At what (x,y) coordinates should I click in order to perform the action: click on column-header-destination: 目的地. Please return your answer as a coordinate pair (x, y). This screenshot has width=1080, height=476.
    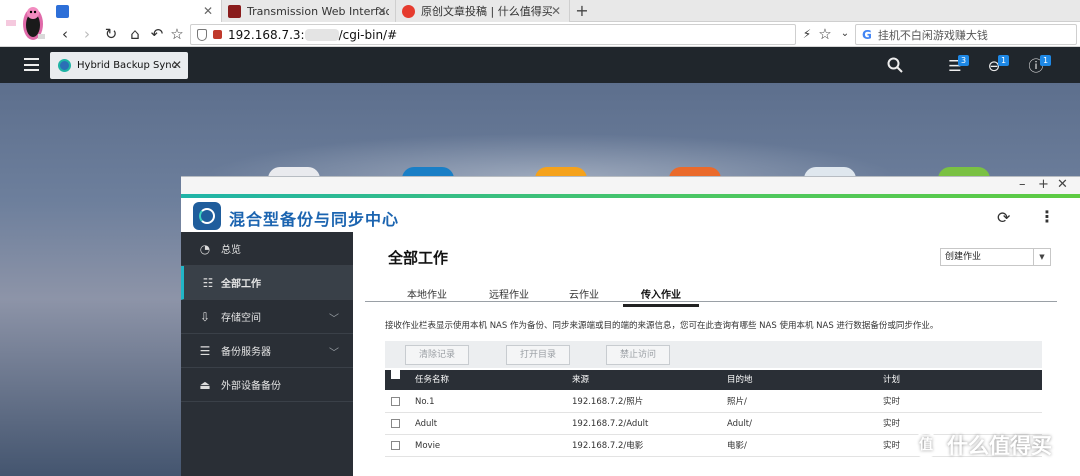
    Looking at the image, I should click on (740, 380).